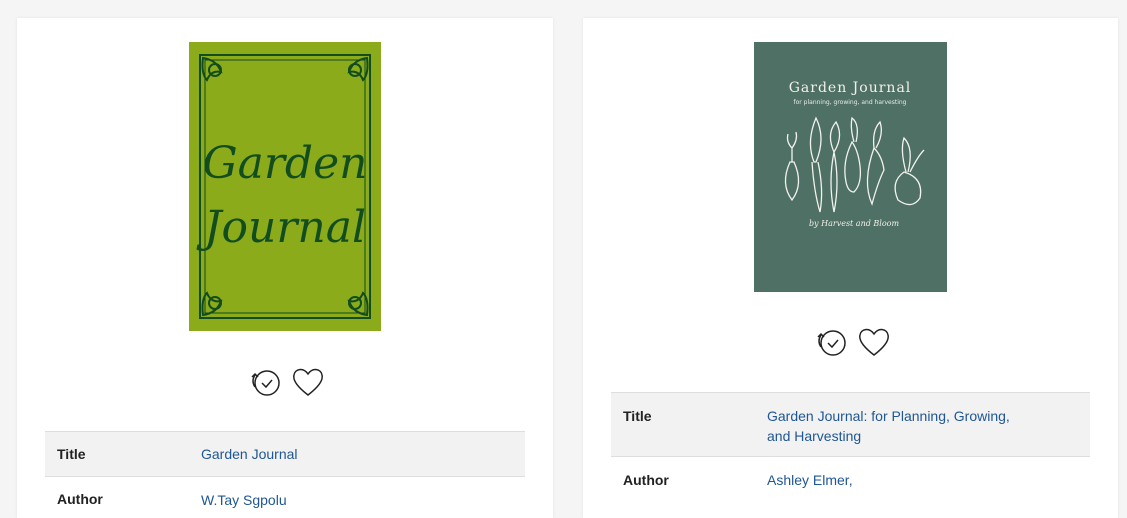 The image size is (1127, 518). I want to click on cover-subtitle: for planning, growing, and harvesting, so click(850, 102).